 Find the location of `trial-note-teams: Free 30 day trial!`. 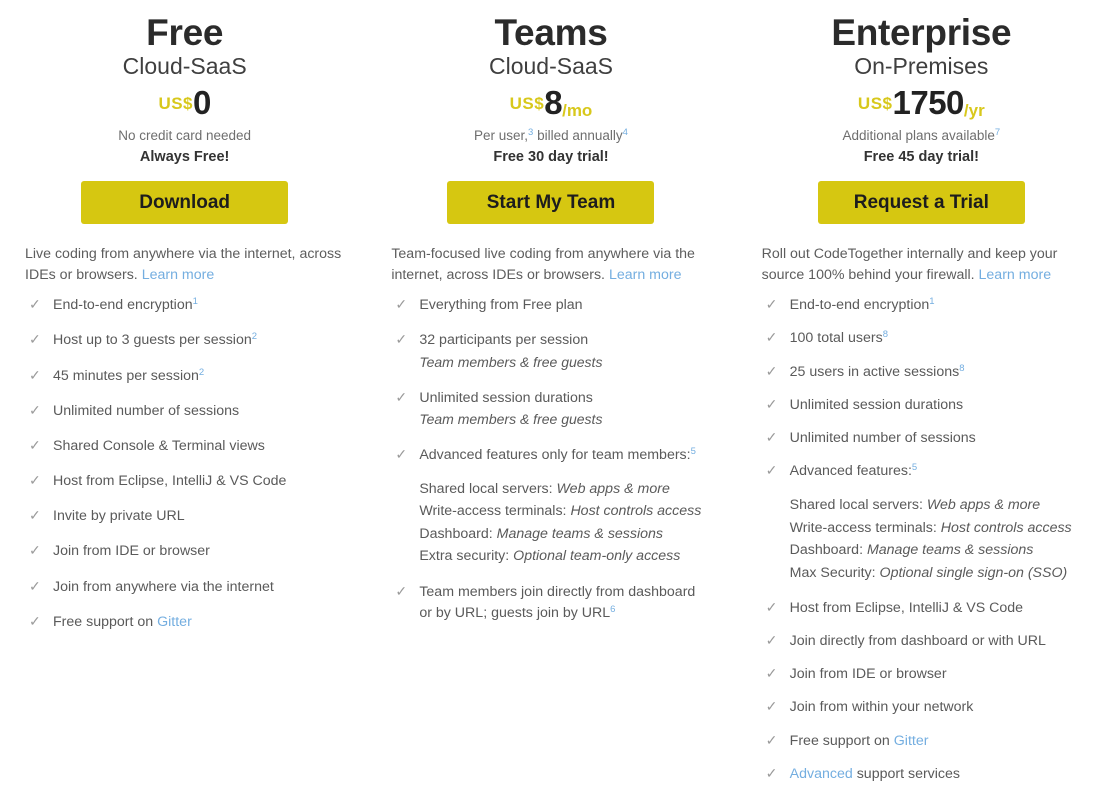

trial-note-teams: Free 30 day trial! is located at coordinates (551, 157).